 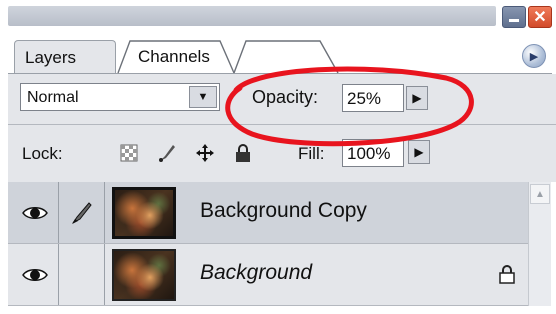 I want to click on close-button: ✕, so click(x=540, y=17).